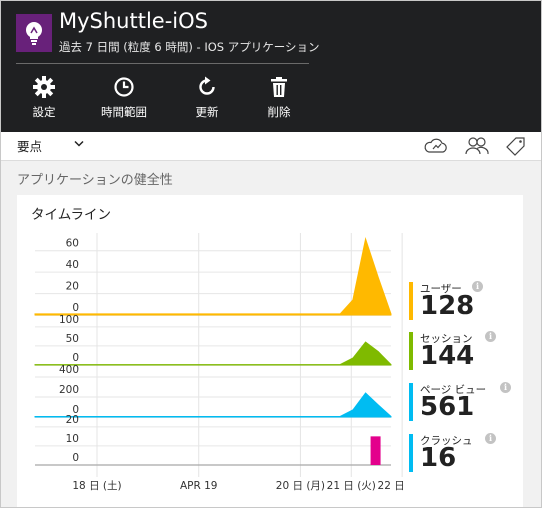 This screenshot has width=542, height=508. Describe the element at coordinates (96, 485) in the screenshot. I see `x-tick-label: 18 日 (土)` at that location.